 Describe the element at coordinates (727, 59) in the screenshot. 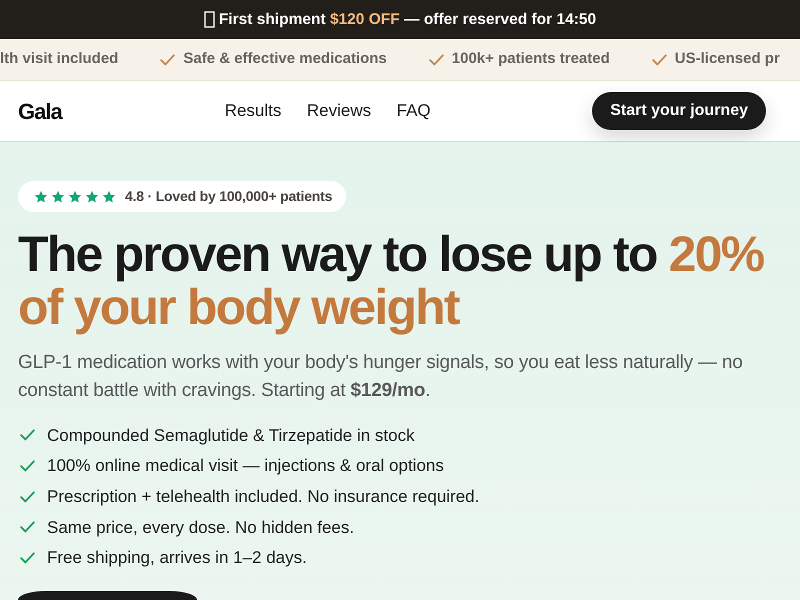

I see `trust-point-text: US-licensed pr` at that location.